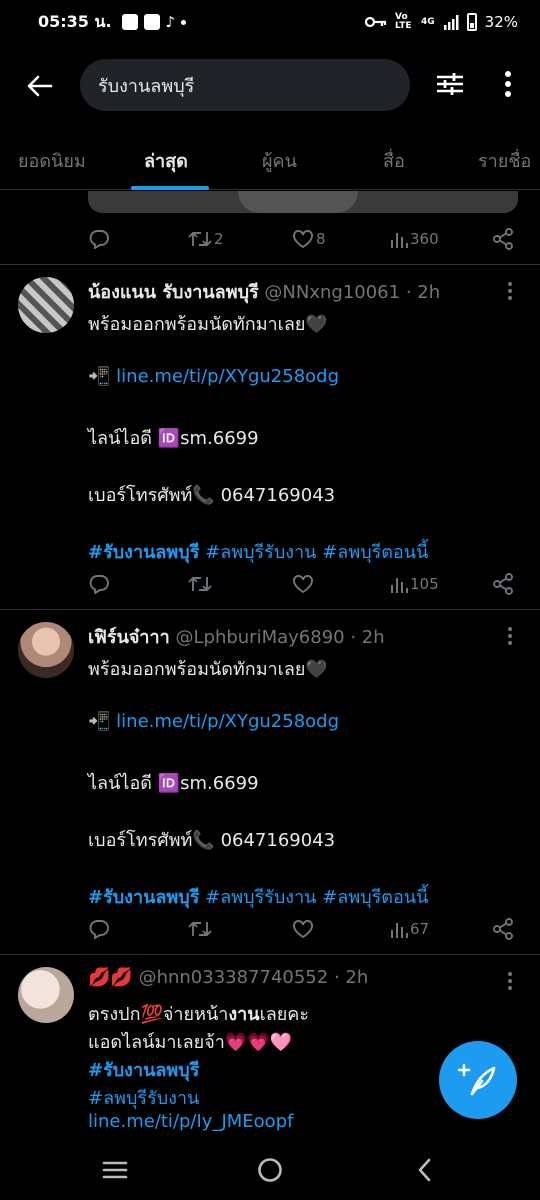  What do you see at coordinates (504, 160) in the screenshot?
I see `tab-lists: รายชื่อ` at bounding box center [504, 160].